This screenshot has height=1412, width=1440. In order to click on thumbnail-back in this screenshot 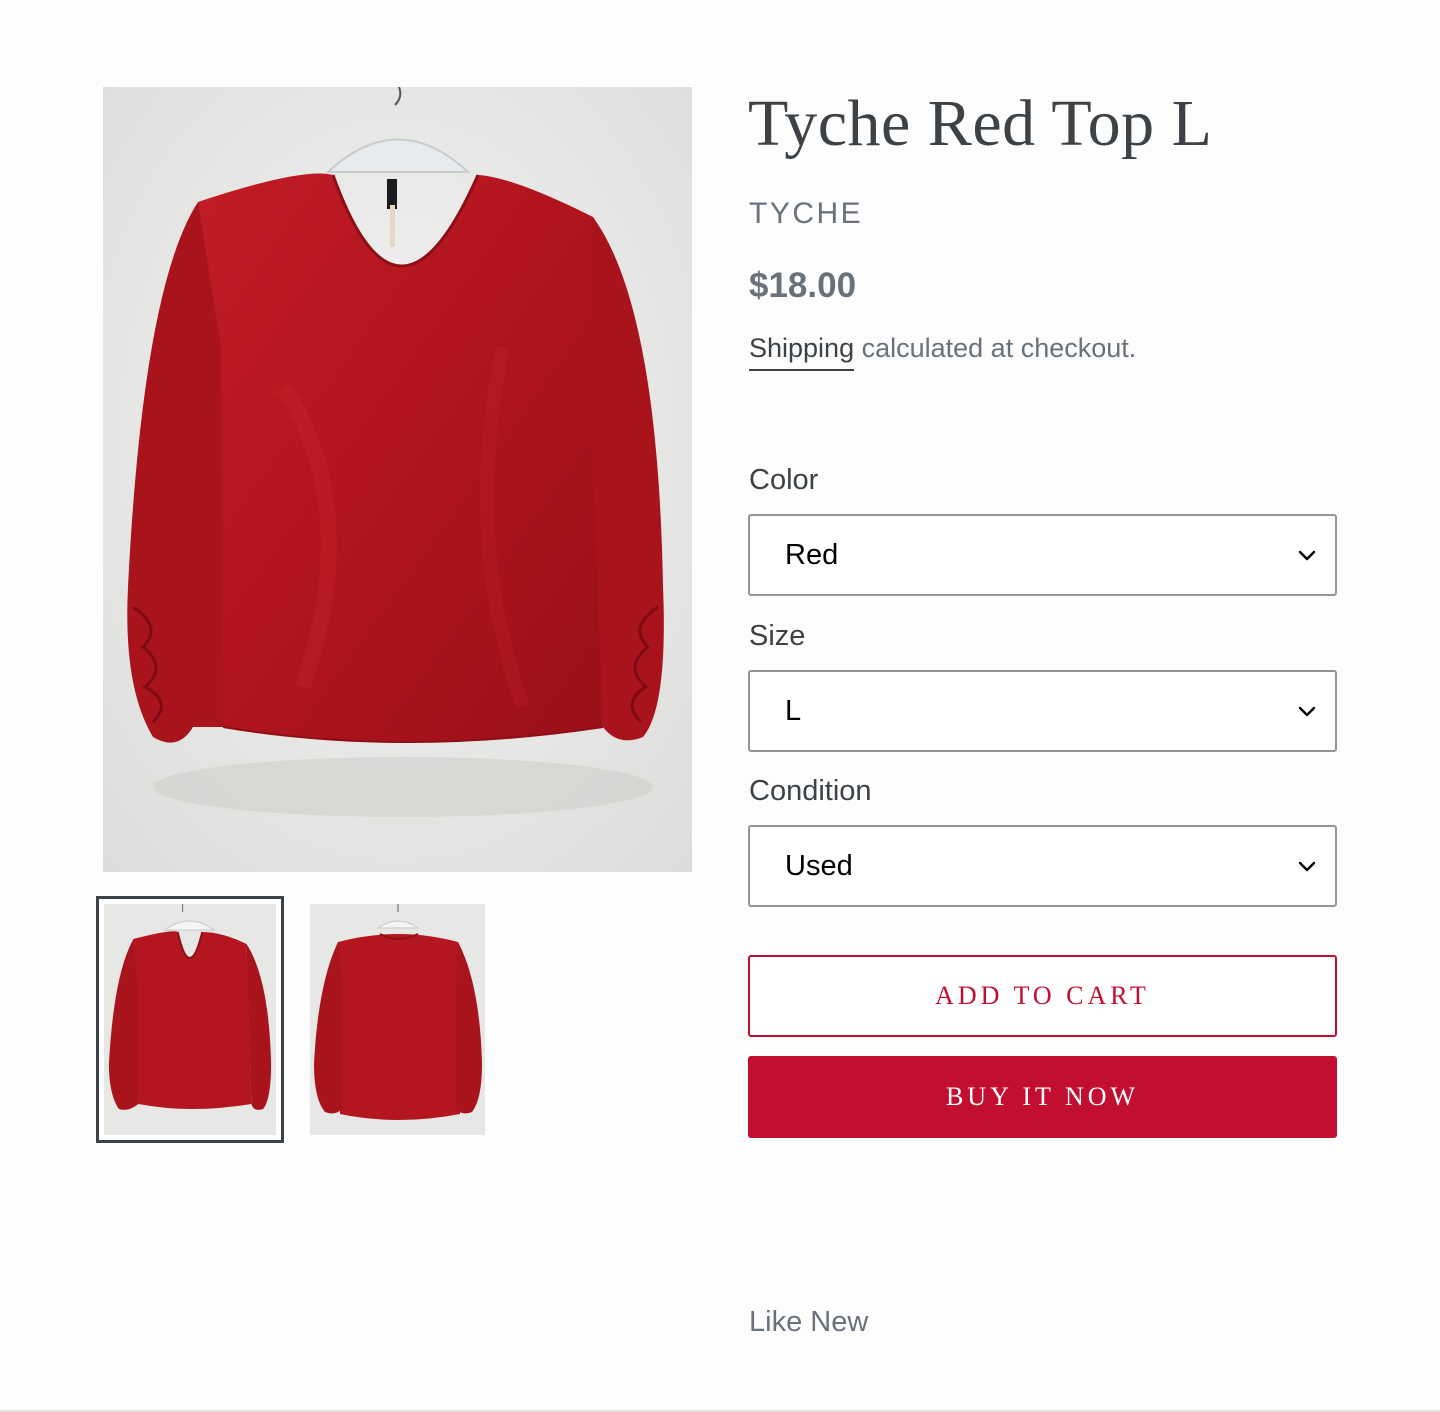, I will do `click(397, 1019)`.